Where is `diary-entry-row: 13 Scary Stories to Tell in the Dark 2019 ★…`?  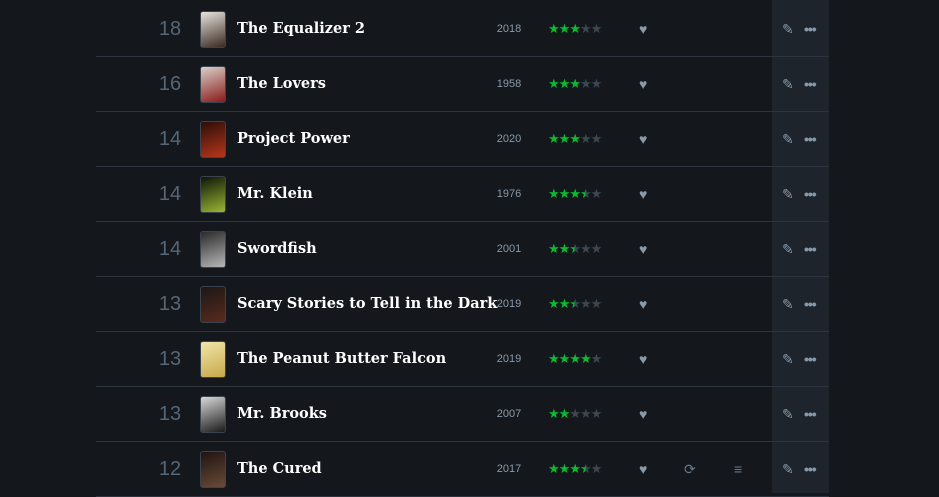
diary-entry-row: 13 Scary Stories to Tell in the Dark 2019 ★… is located at coordinates (462, 304).